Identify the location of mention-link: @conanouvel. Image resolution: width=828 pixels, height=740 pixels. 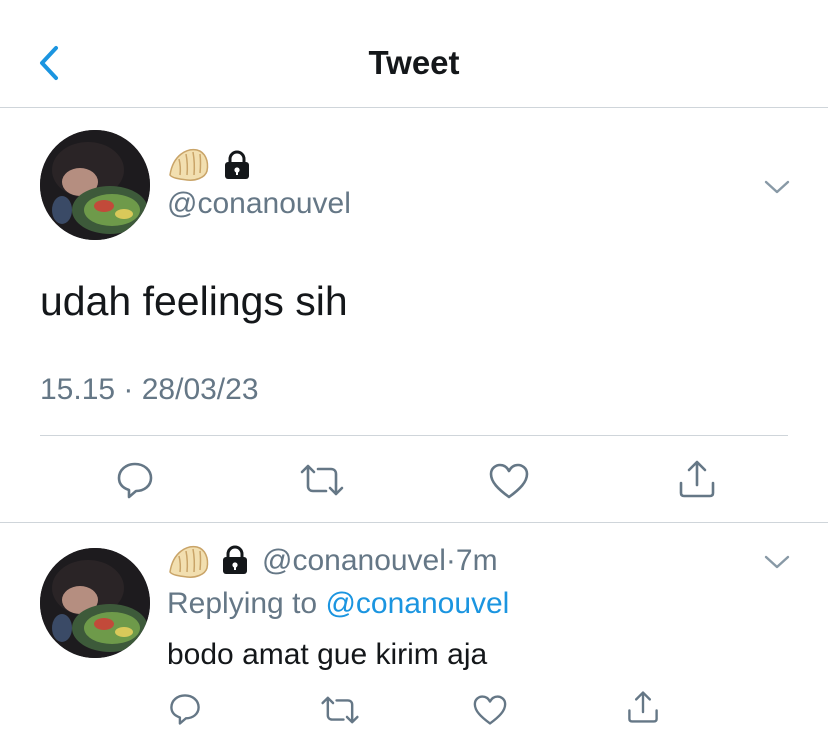
(417, 603).